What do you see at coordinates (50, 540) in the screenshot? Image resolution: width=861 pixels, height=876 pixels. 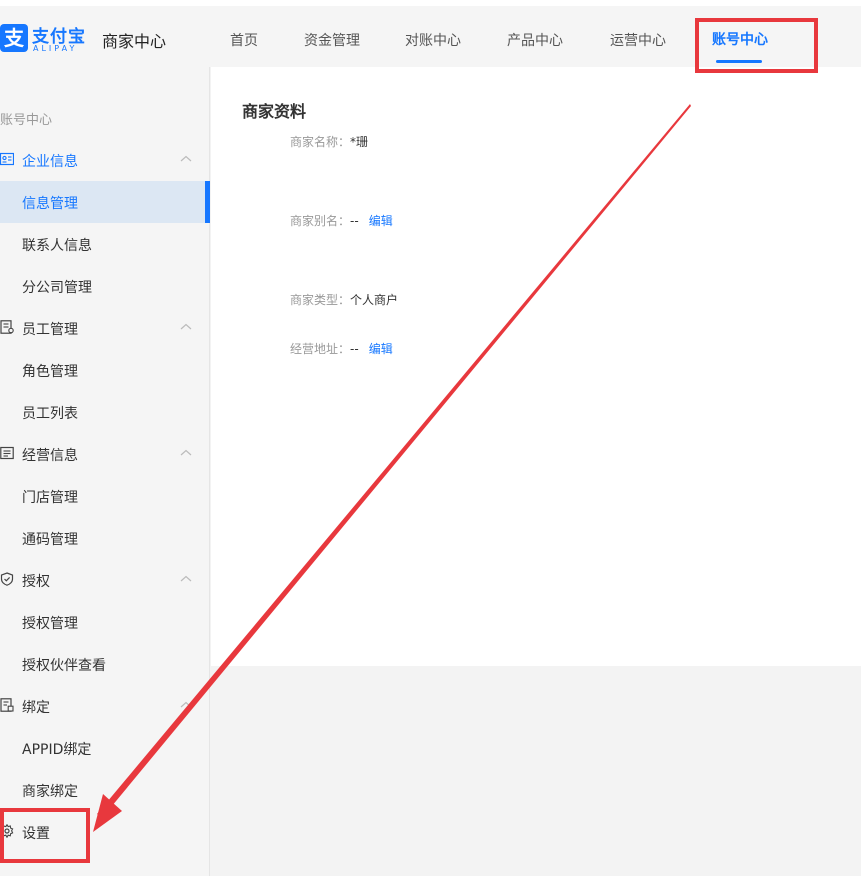 I see `sidebar-item-label: 通码管理` at bounding box center [50, 540].